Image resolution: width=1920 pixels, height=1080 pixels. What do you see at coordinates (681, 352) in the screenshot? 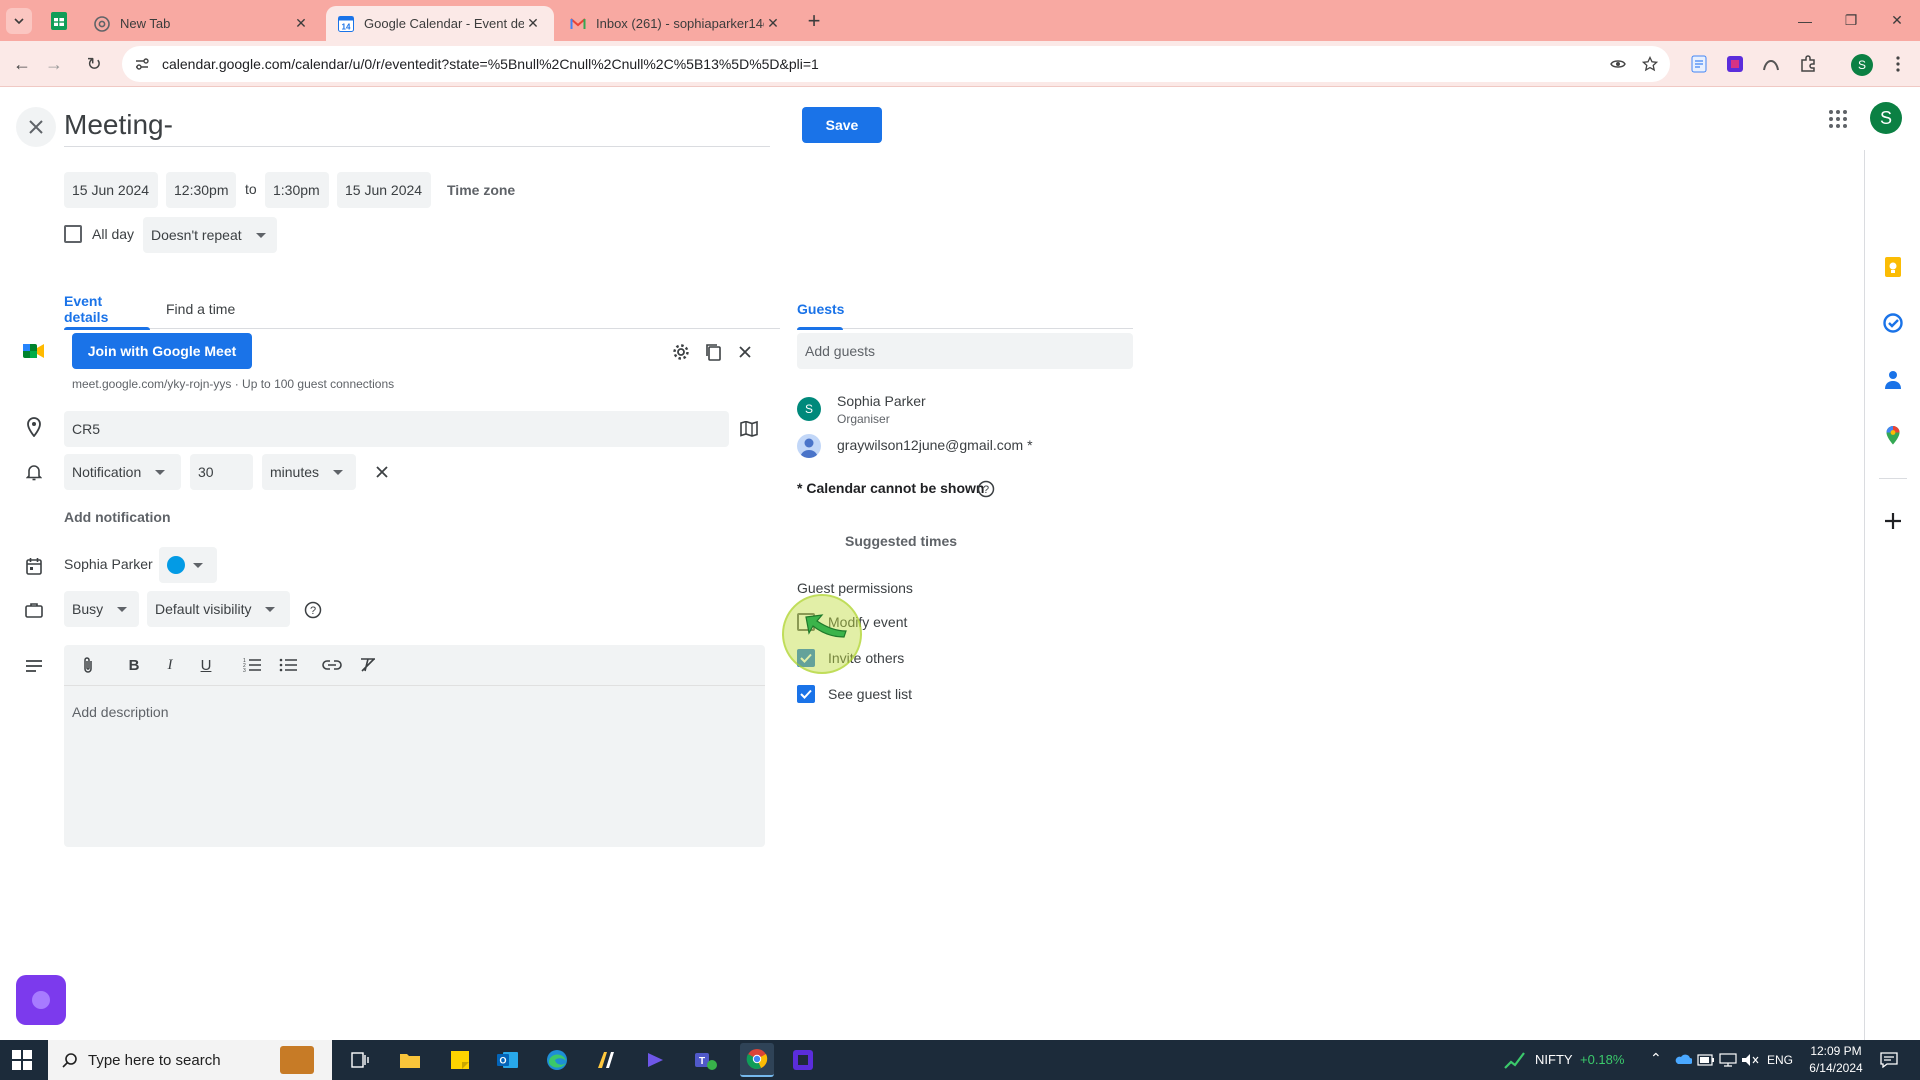
I see `gear-icon` at bounding box center [681, 352].